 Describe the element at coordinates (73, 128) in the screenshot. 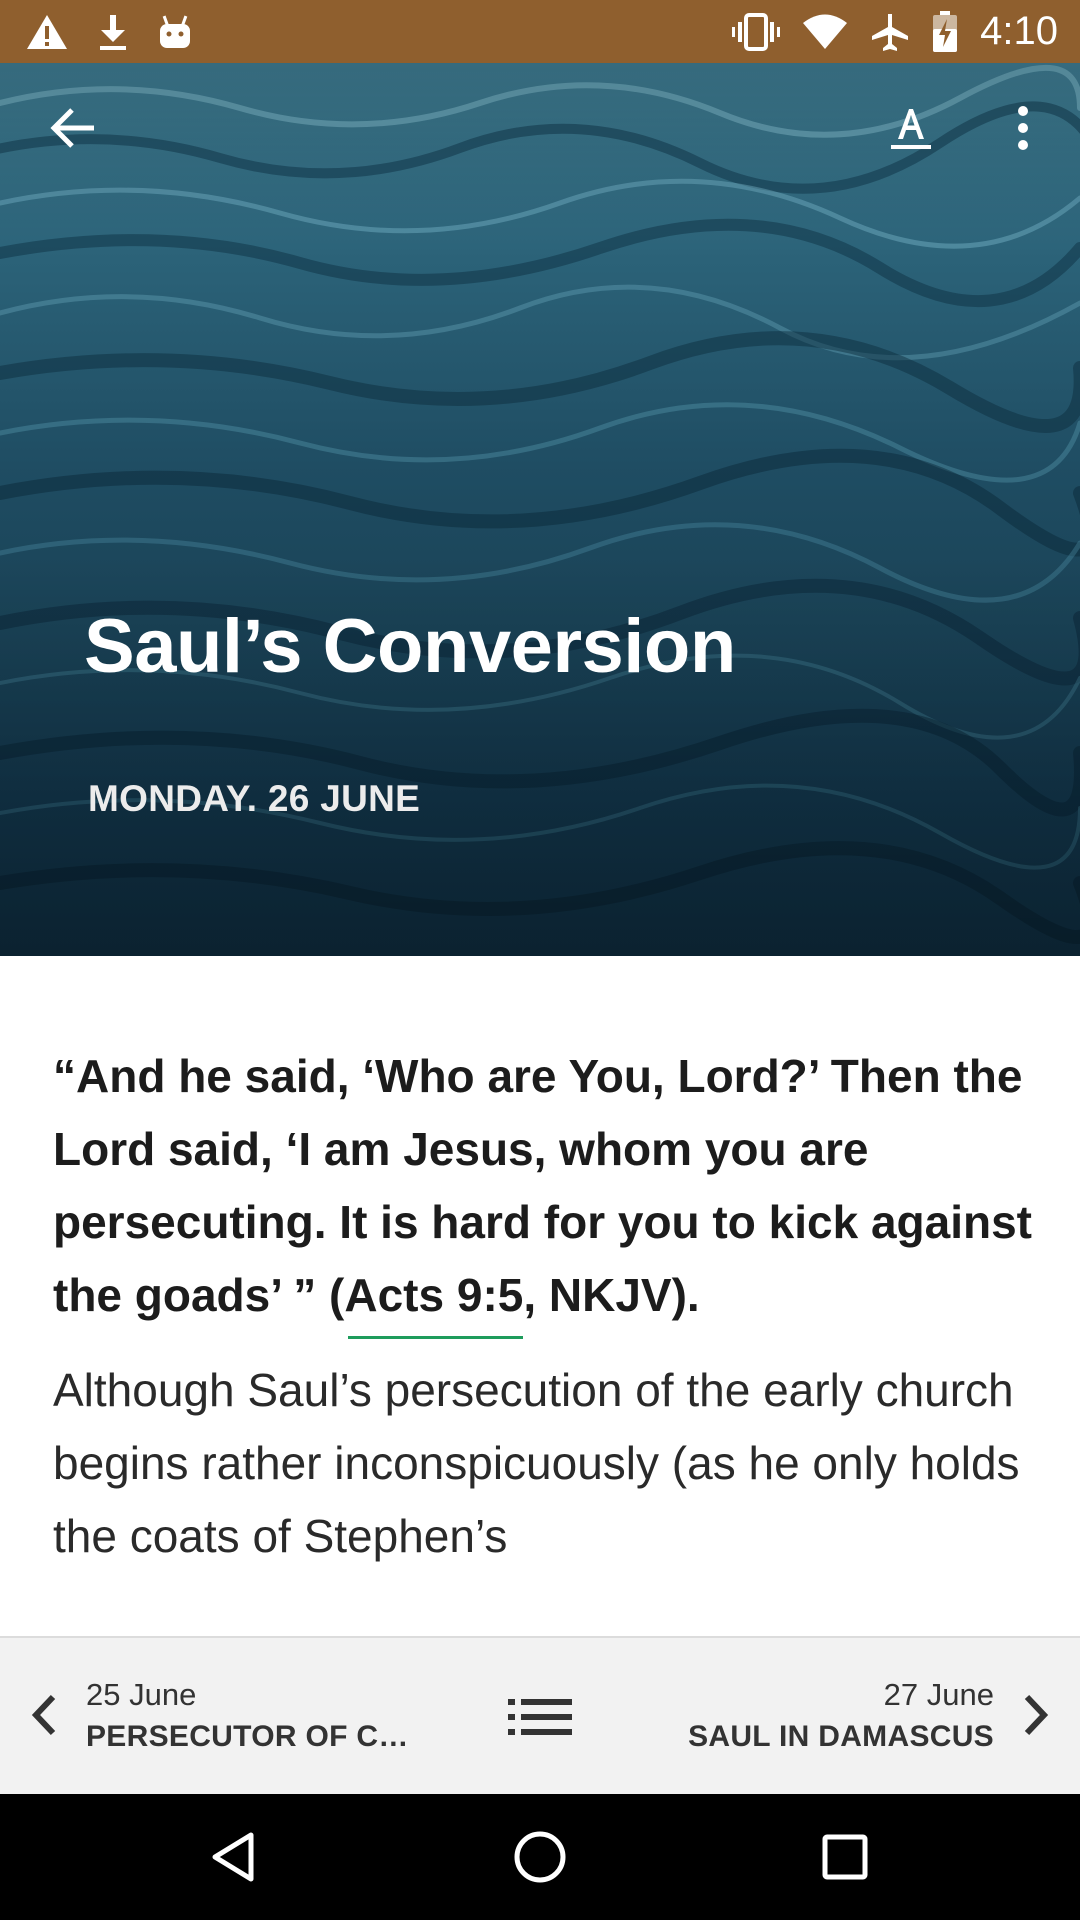

I see `back-arrow-icon` at that location.